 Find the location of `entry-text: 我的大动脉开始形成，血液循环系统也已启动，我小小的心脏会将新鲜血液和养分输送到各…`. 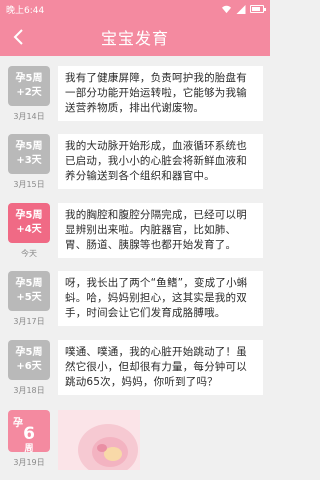

entry-text: 我的大动脉开始形成，血液循环系统也已启动，我小小的心脏会将新鲜血液和养分输送到各… is located at coordinates (160, 161).